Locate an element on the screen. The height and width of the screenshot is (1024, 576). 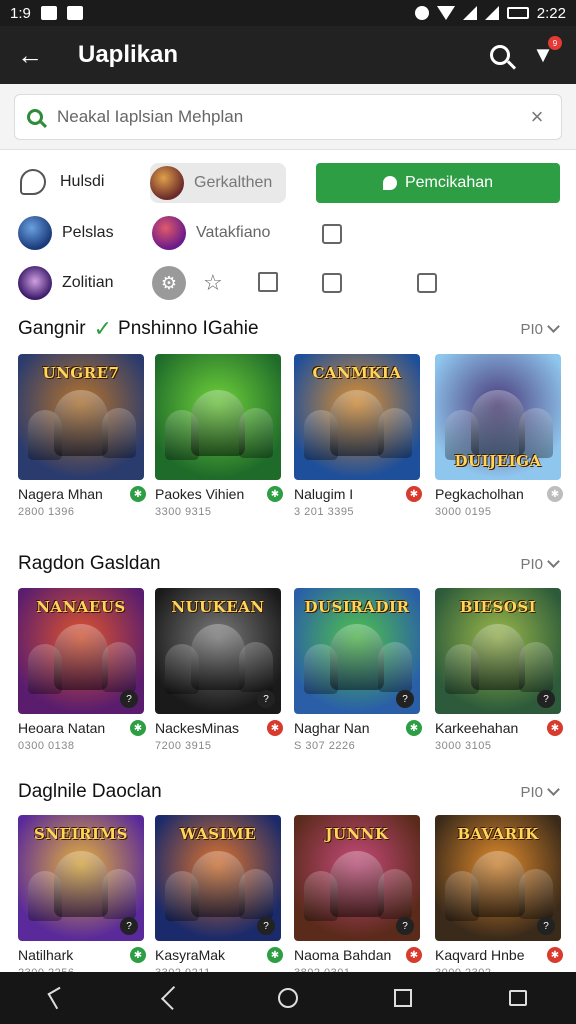
search-icon is located at coordinates (500, 55).